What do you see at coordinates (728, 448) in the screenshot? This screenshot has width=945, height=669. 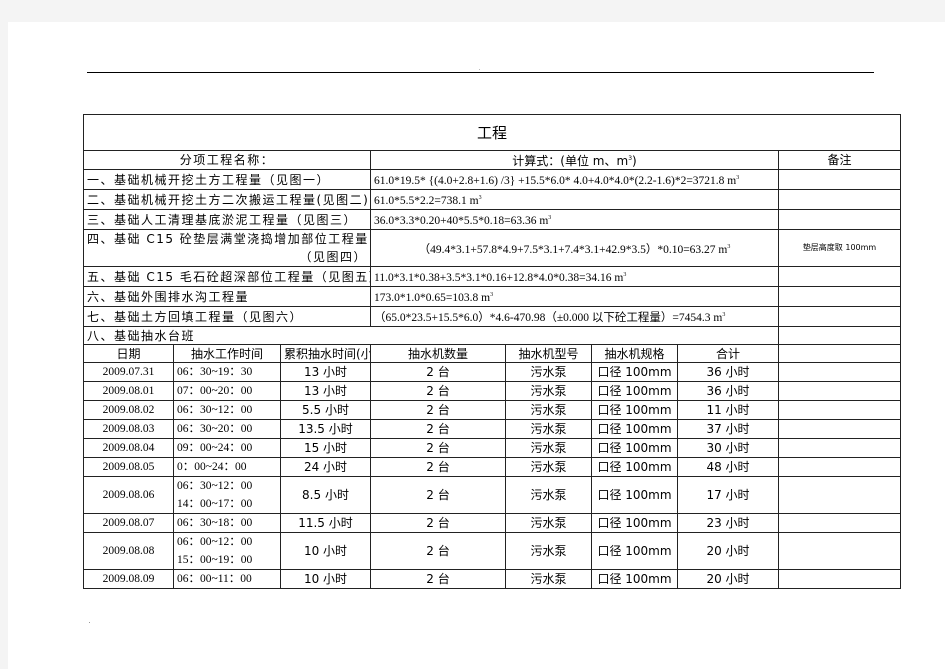 I see `pump-total-hours: 30 小时` at bounding box center [728, 448].